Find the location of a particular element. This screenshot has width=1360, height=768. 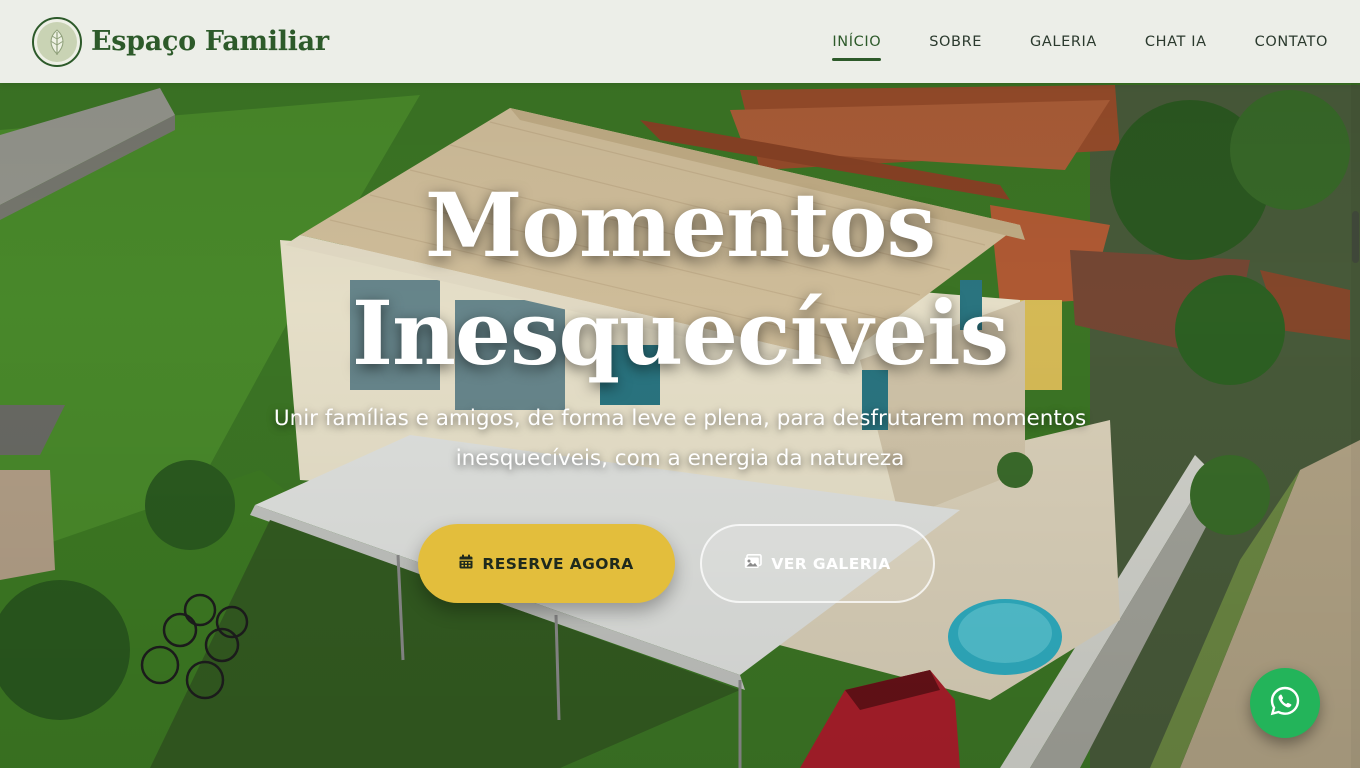

view-gallery-label: VER GALERIA is located at coordinates (831, 563).